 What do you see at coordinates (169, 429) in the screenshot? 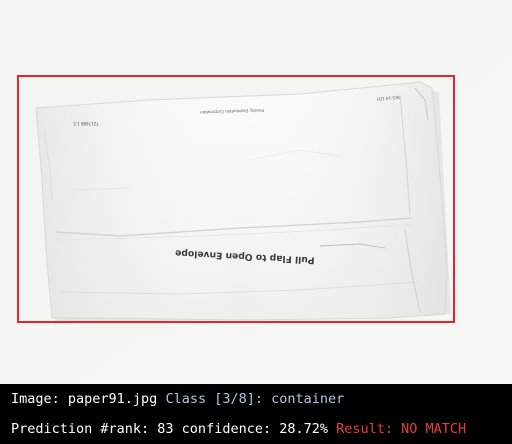
I see `prediction-label: Prediction #rank: 83 confidence: 28.72%` at bounding box center [169, 429].